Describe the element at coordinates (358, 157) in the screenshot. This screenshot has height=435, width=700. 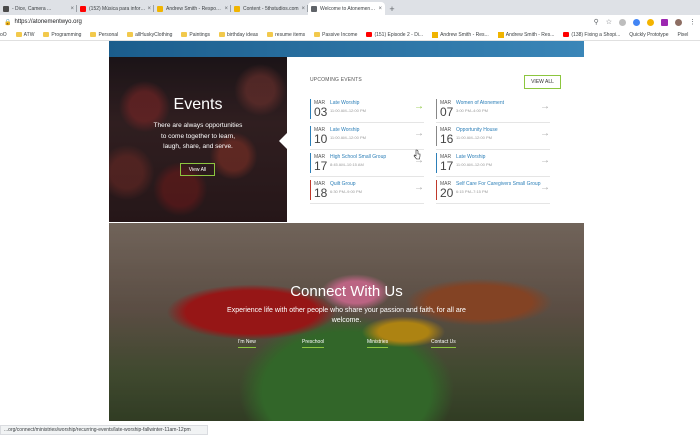
I see `event-name-link: High School Small Group` at that location.